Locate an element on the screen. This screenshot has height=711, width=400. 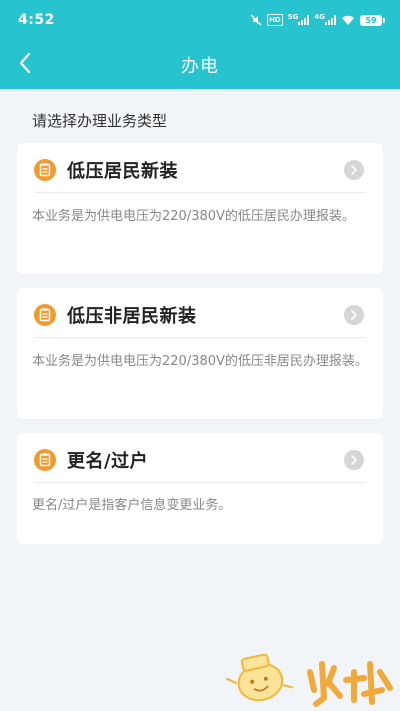
card-description: 本业务是为供电电压为220/380V的低压居民办理报装。 is located at coordinates (193, 216).